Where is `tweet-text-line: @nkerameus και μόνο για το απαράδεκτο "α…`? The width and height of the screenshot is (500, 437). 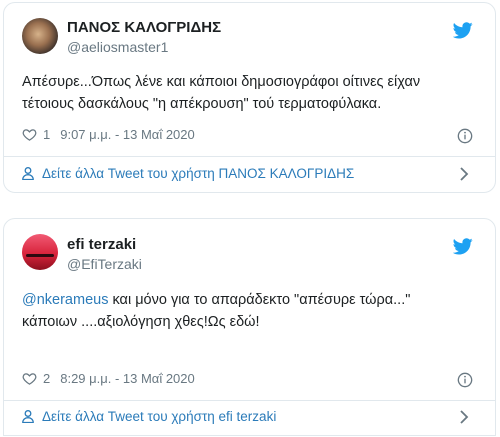 tweet-text-line: @nkerameus και μόνο για το απαράδεκτο "α… is located at coordinates (250, 300).